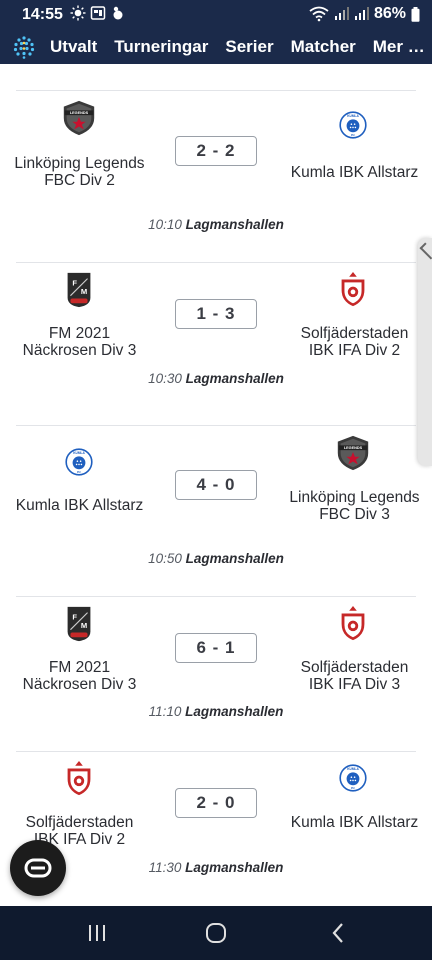 This screenshot has width=432, height=960. Describe the element at coordinates (161, 47) in the screenshot. I see `nav-turneringar: Turneringar` at that location.